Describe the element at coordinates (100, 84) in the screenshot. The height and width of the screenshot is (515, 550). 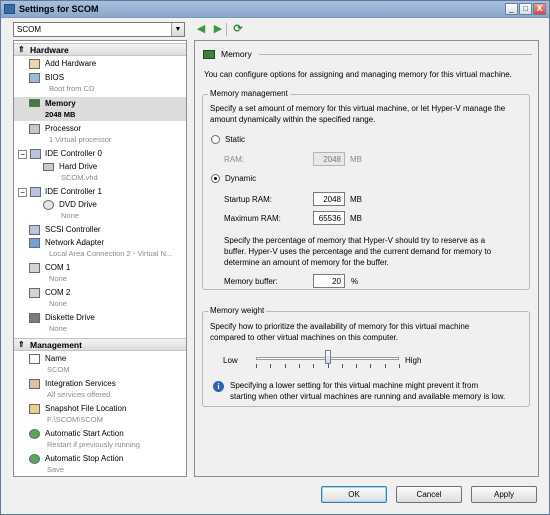
I see `sidebar-item-bios: BIOS Boot from CD` at that location.